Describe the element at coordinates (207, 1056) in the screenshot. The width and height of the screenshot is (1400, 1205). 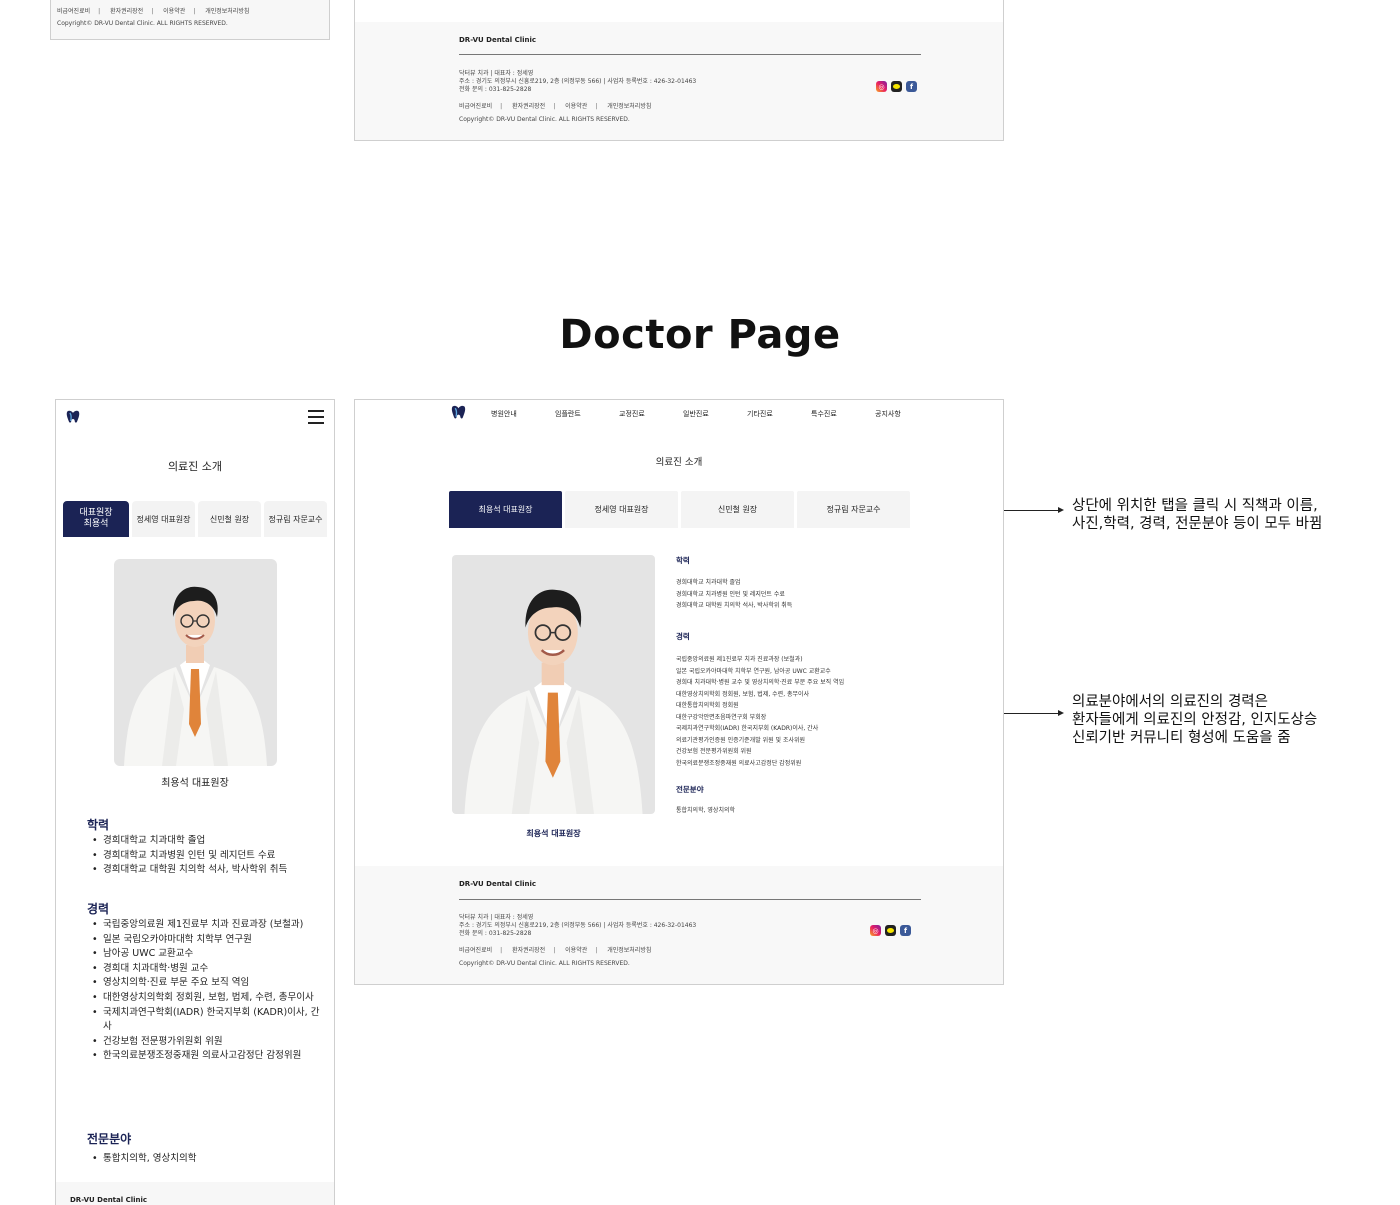
I see `list-item: 한국의료분쟁조정중재원 의료사고감정단 감정위원` at that location.